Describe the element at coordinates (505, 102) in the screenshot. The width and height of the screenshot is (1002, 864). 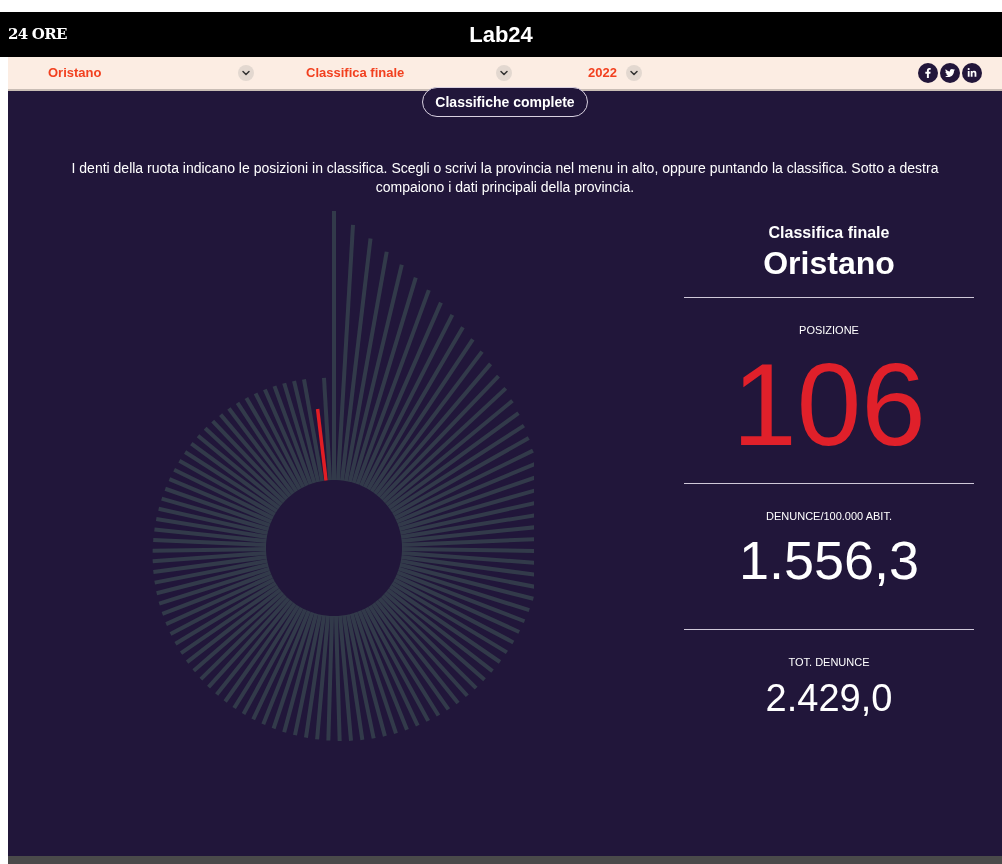
I see `full-rankings-button: Classifiche complete` at that location.